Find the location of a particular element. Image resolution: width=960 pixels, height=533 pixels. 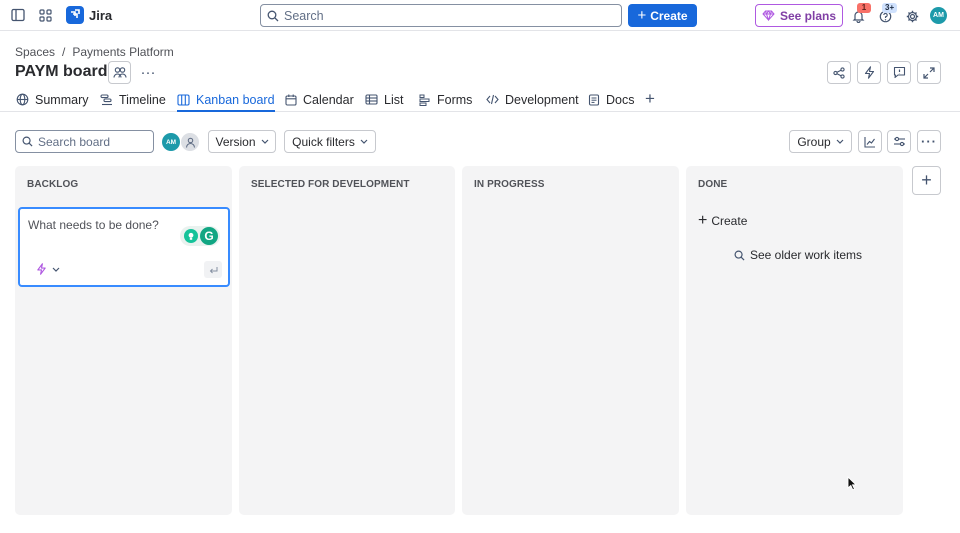

create-label: Create is located at coordinates (669, 15).